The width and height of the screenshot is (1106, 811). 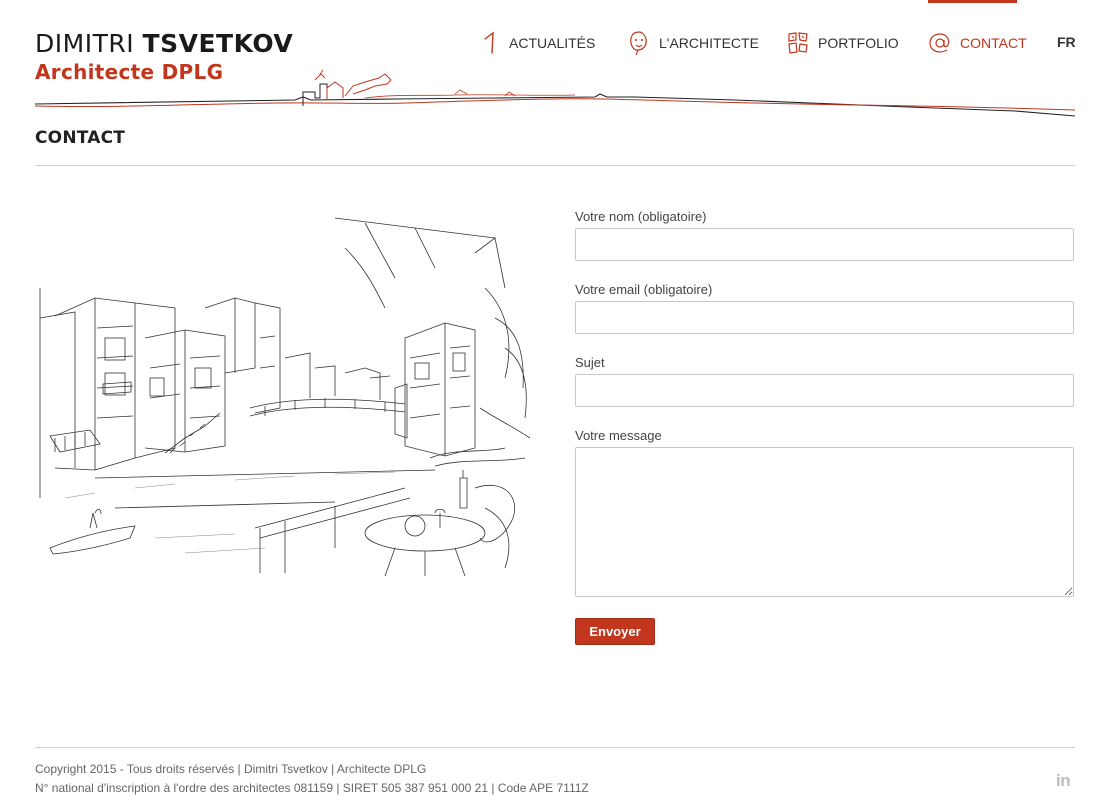 I want to click on nav-item-actualites: ACTUALITÉS, so click(x=538, y=43).